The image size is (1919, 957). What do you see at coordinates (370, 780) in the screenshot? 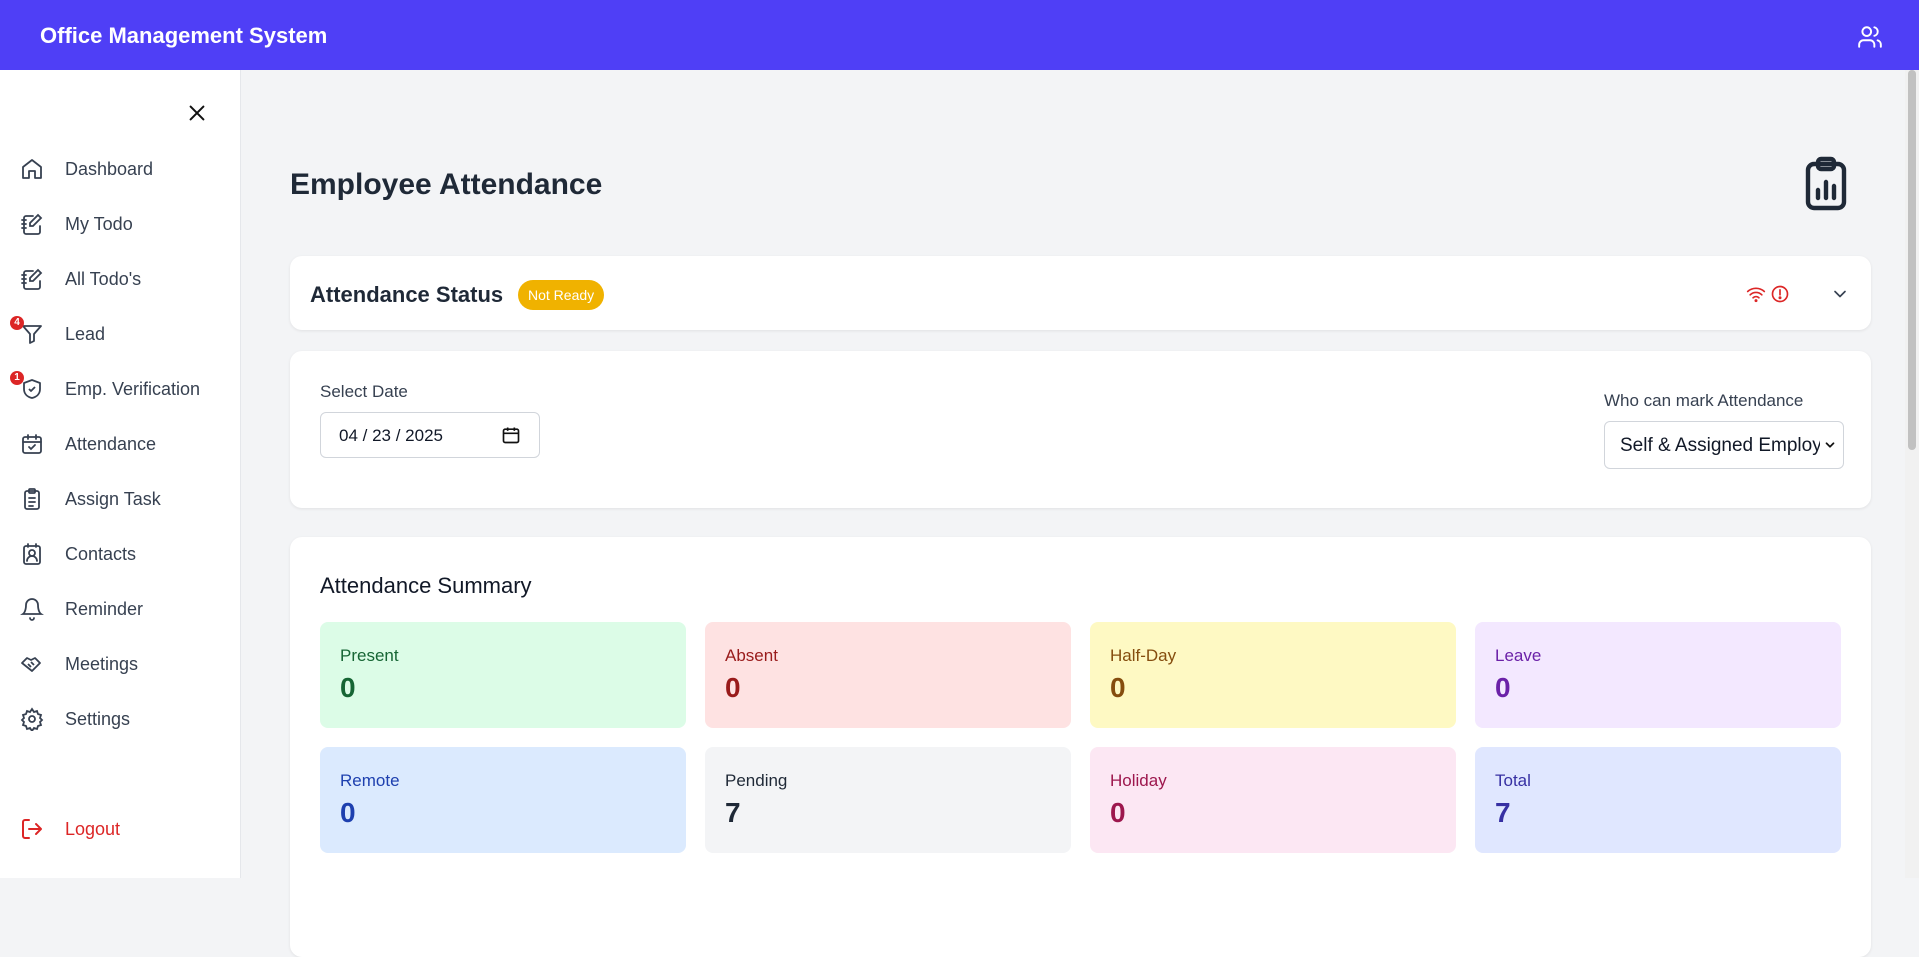
I see `stat-label: Remote` at bounding box center [370, 780].